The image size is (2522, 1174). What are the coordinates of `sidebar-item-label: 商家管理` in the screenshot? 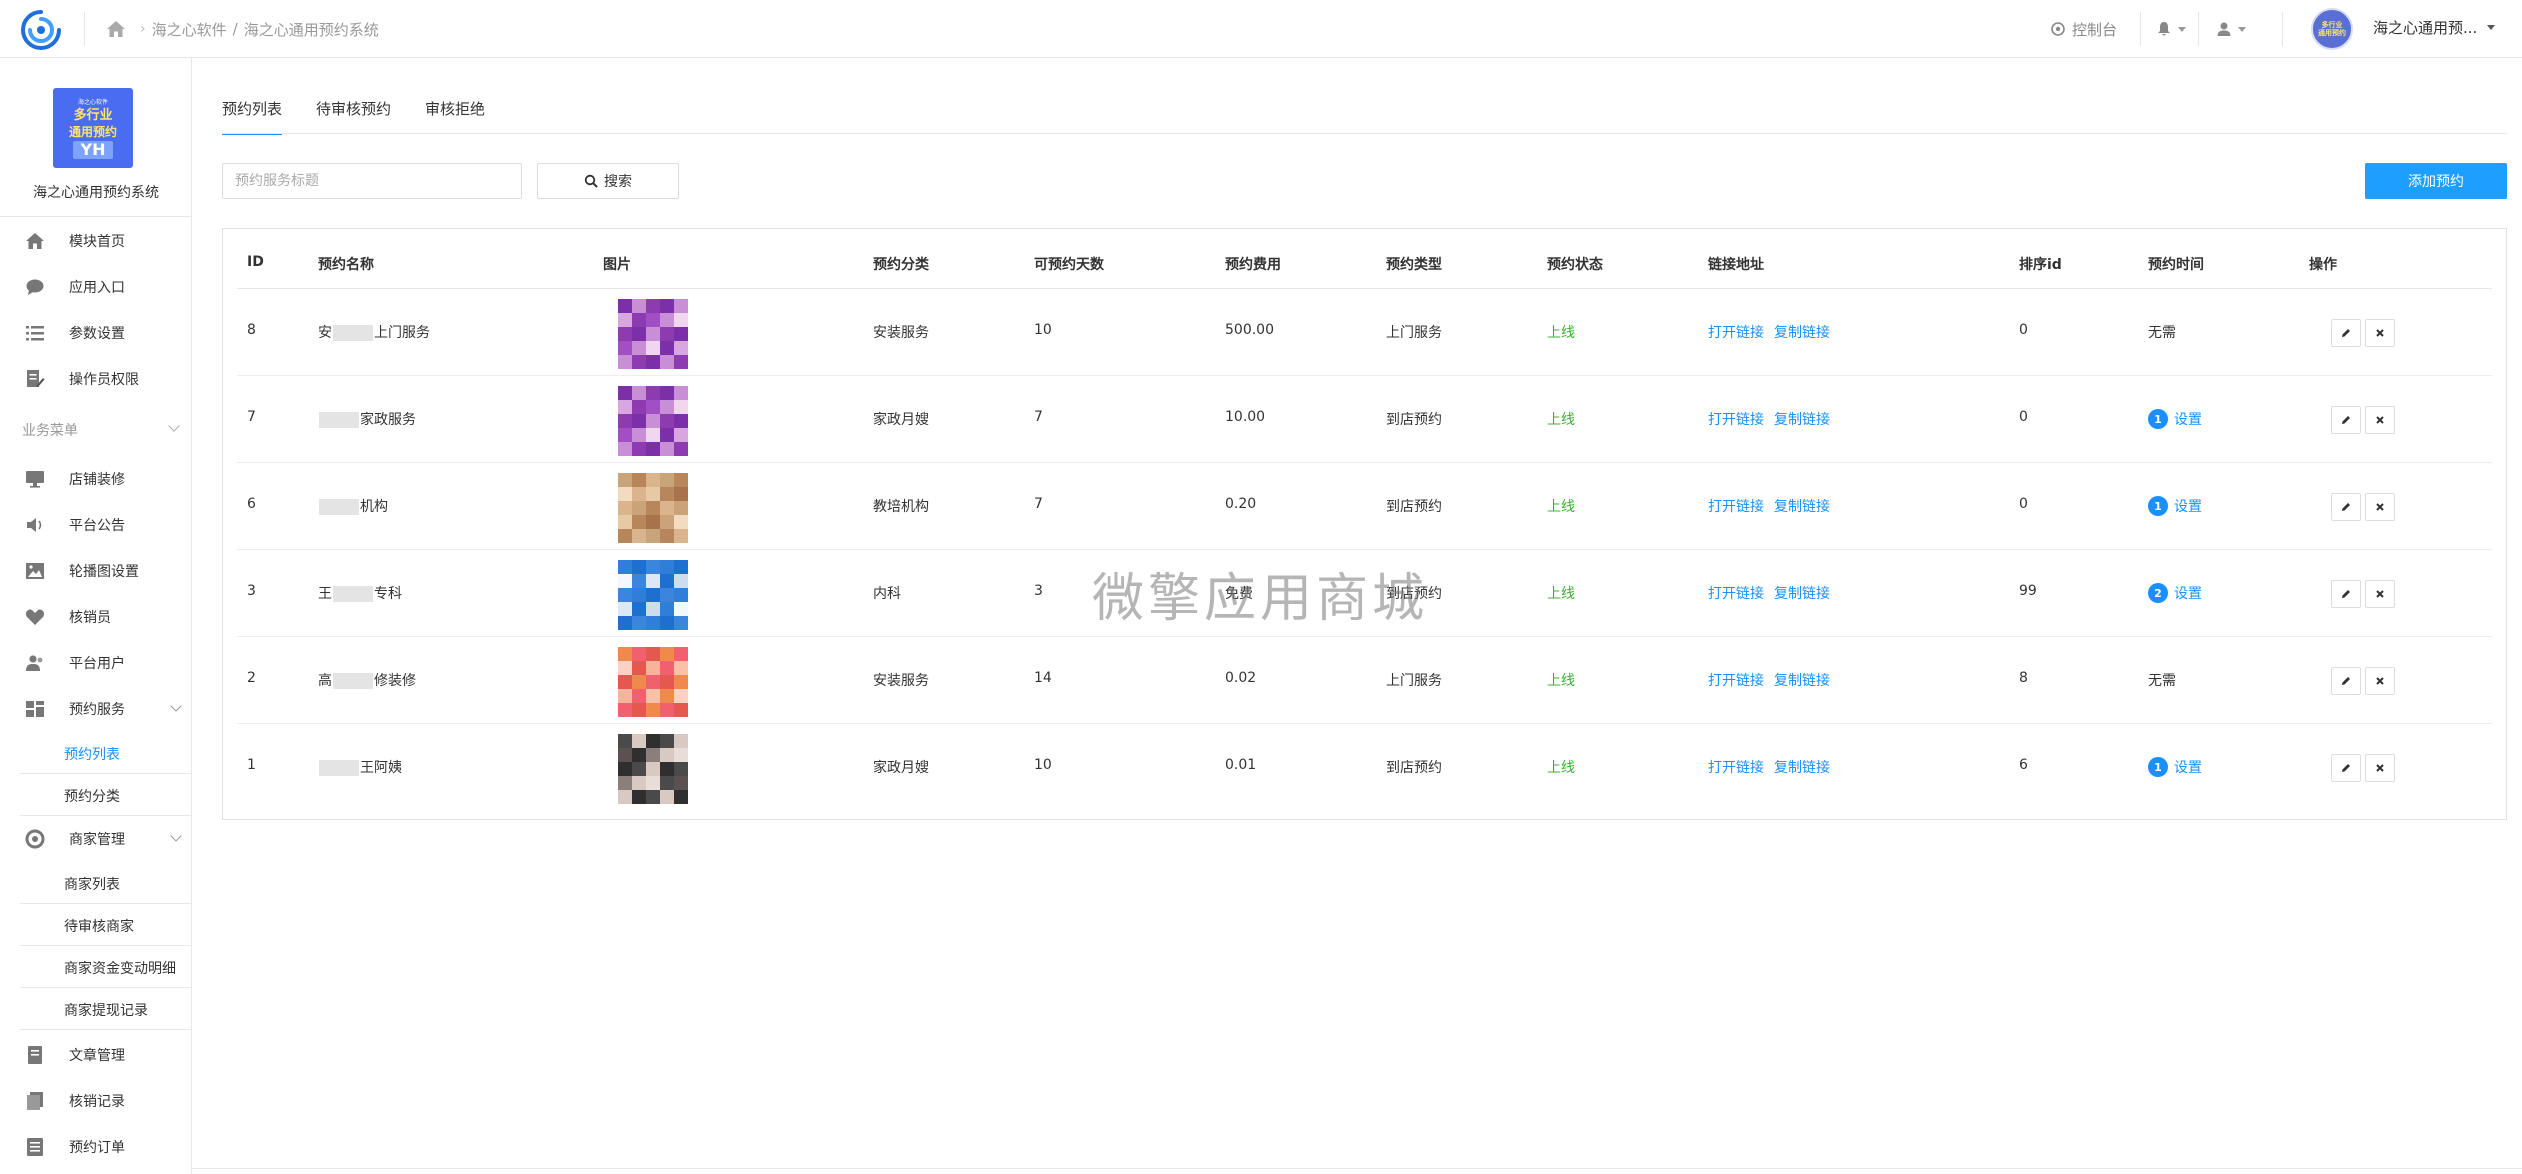 It's located at (97, 840).